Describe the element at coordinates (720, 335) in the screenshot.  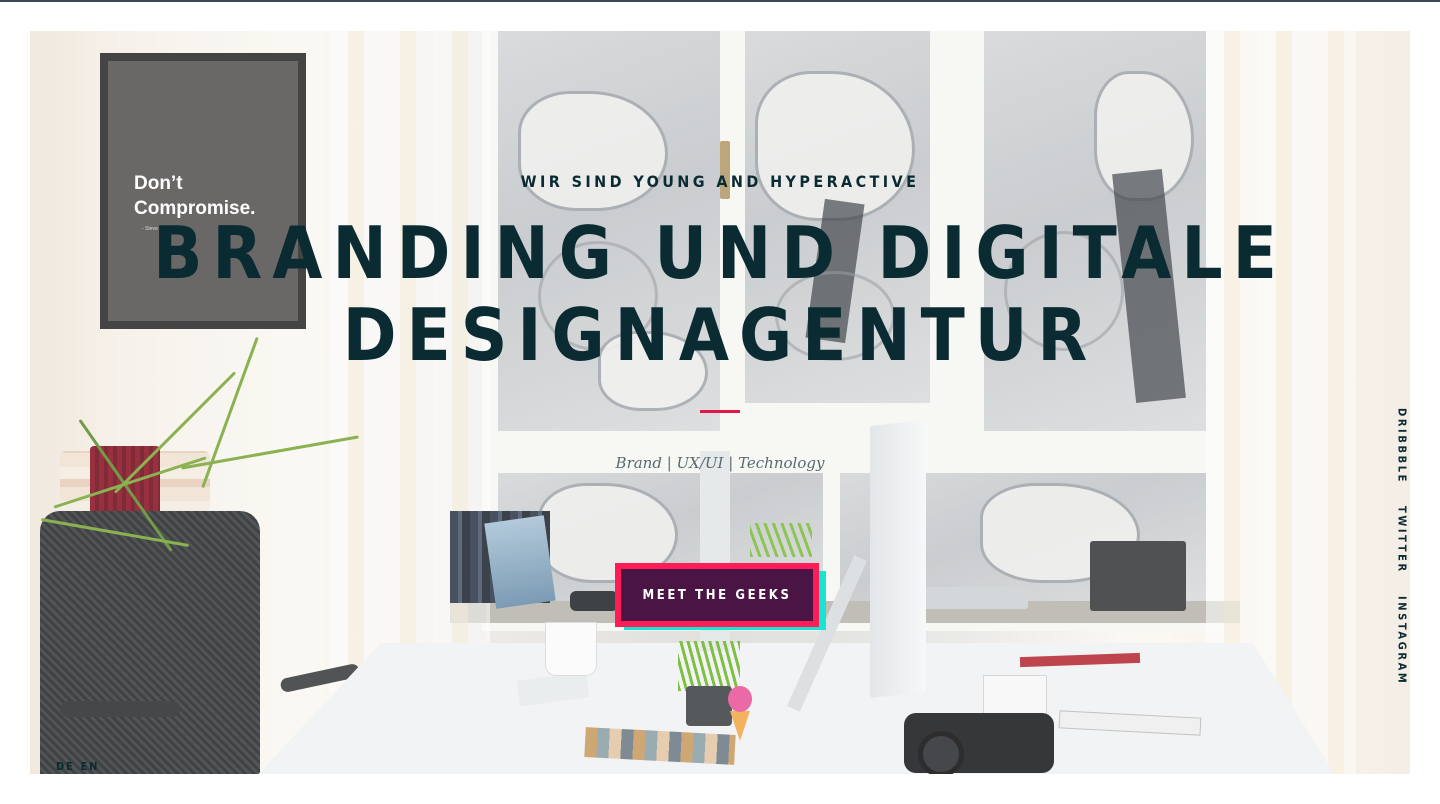
I see `hero-headline-line2: DESIGNAGENTUR` at that location.